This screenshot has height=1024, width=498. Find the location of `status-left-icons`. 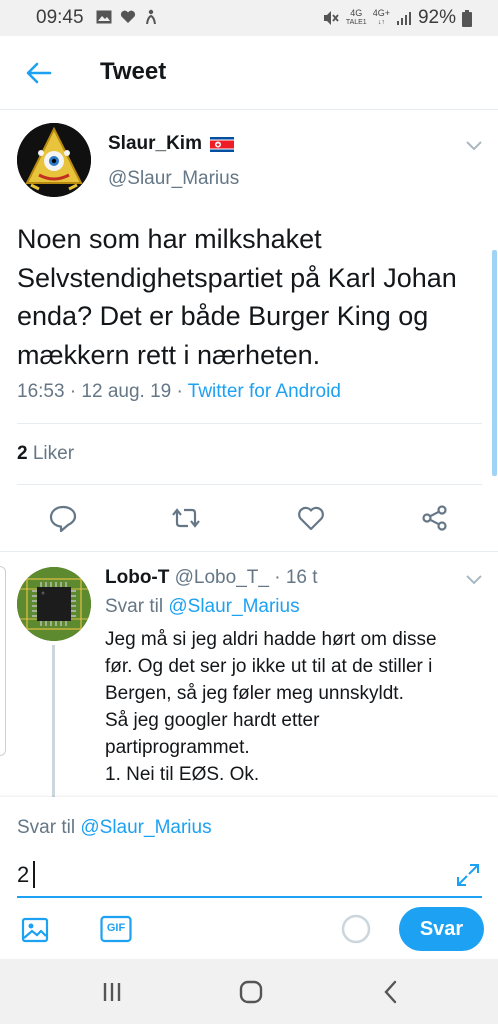

status-left-icons is located at coordinates (127, 17).